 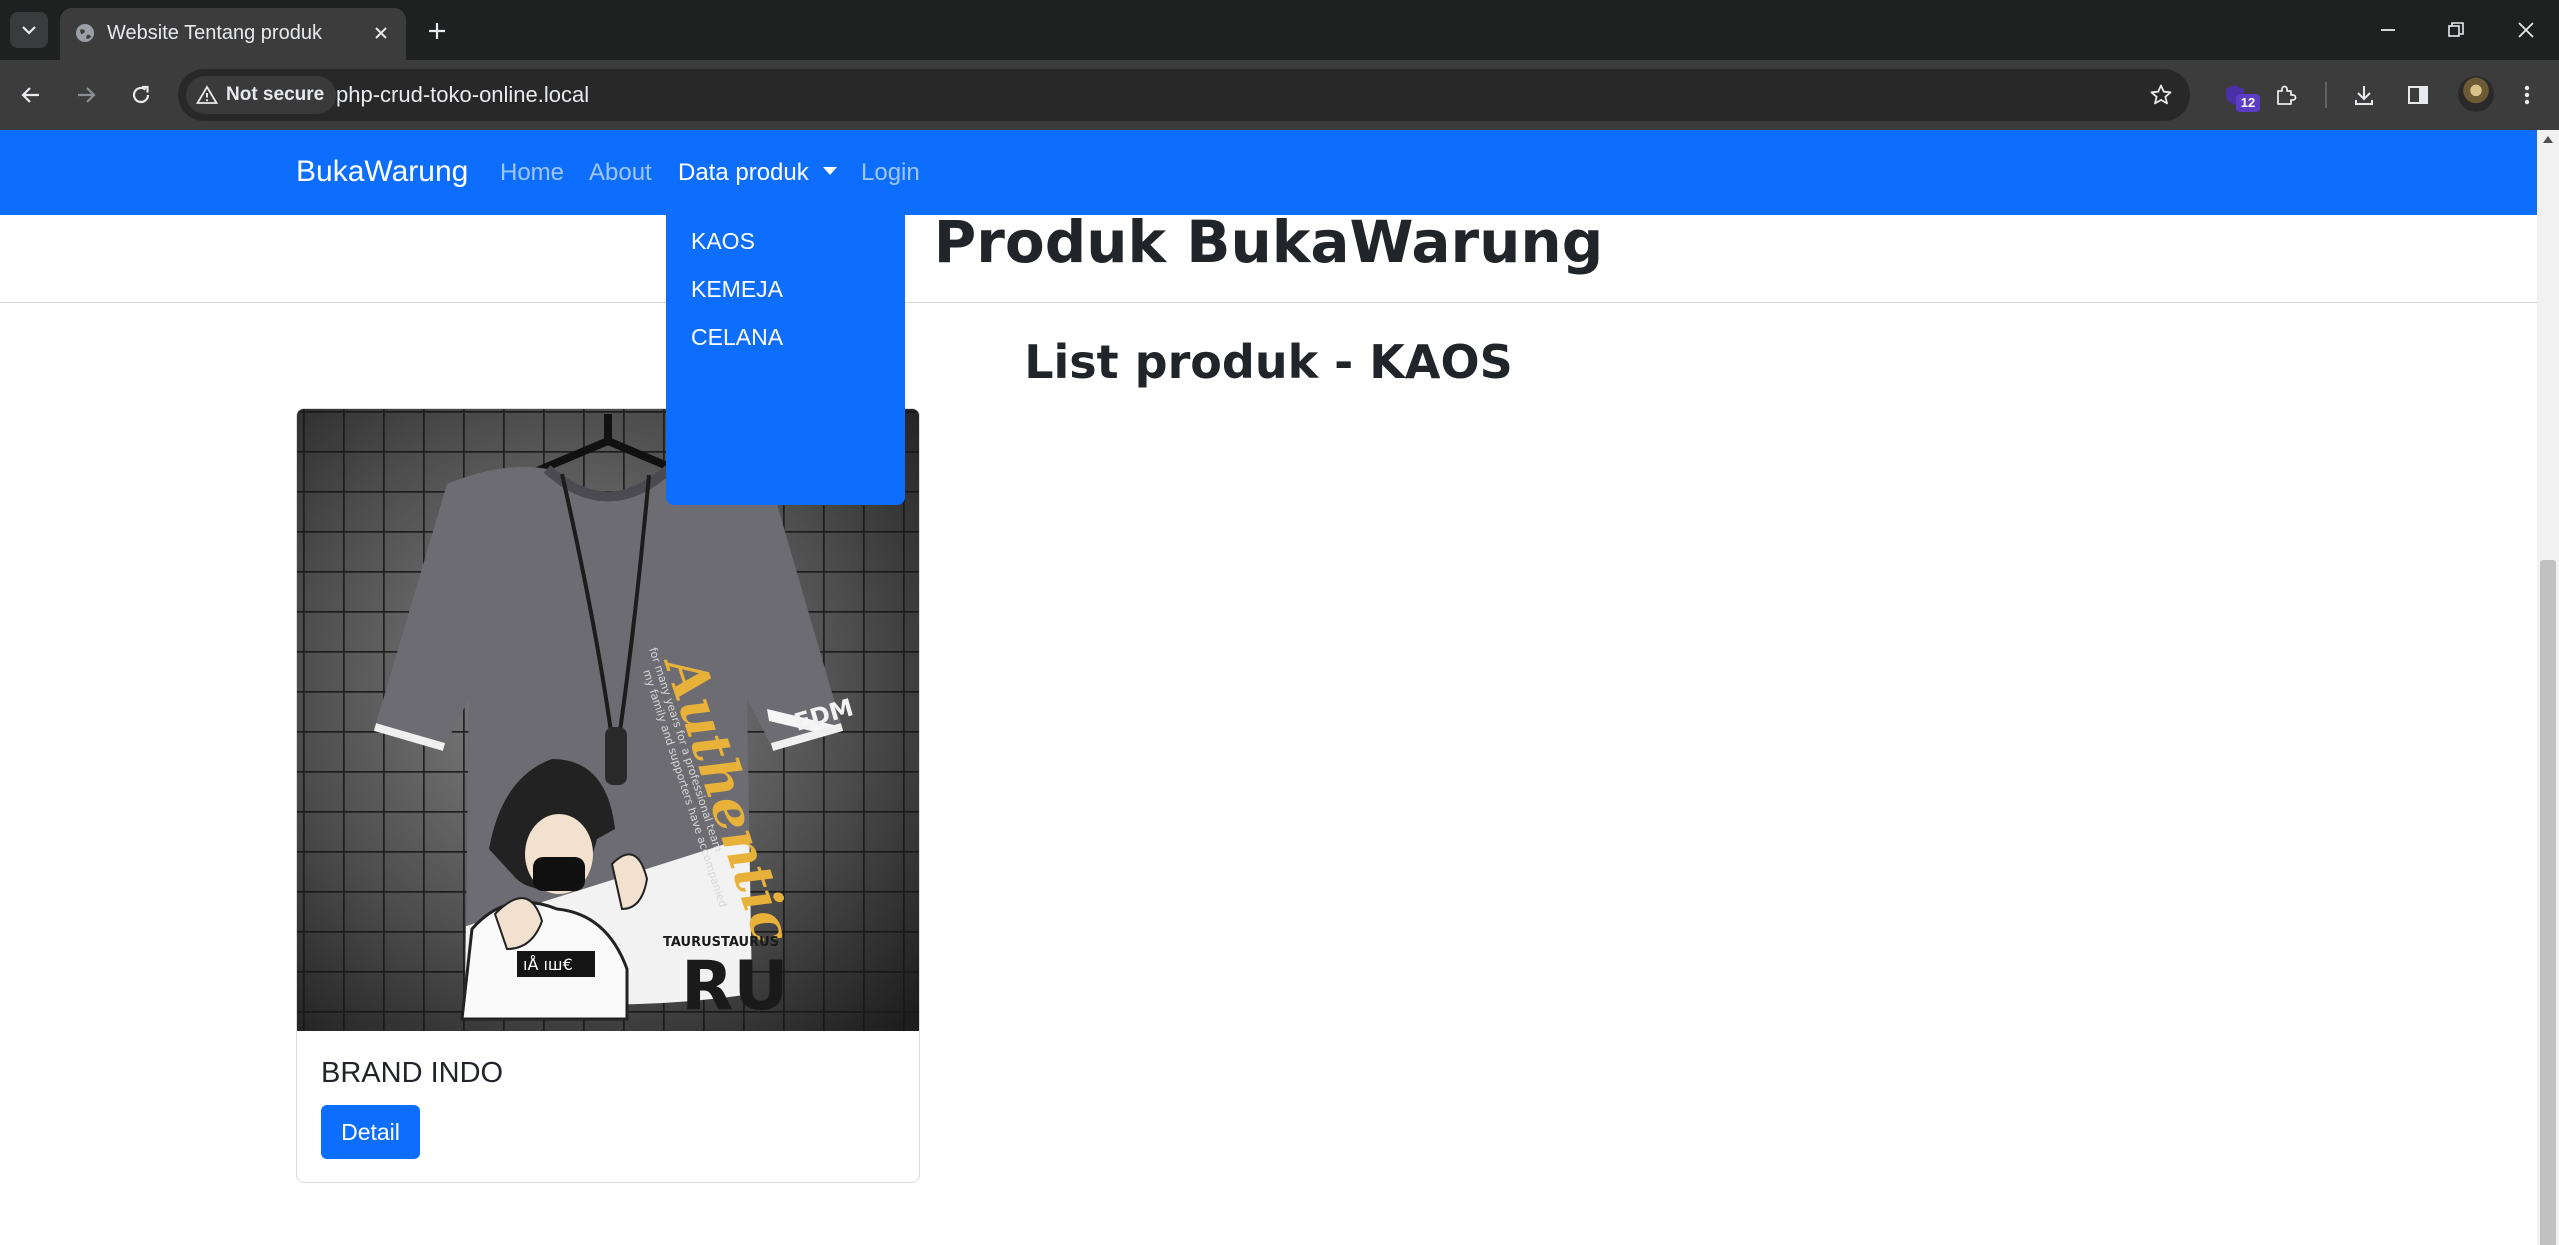 I want to click on product-name: BRAND INDO, so click(x=412, y=1073).